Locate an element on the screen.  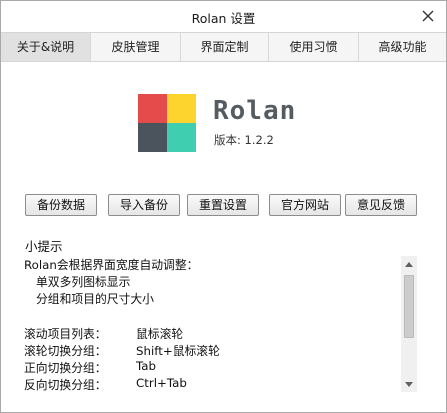
tip-line: 分组和项目的尺寸大小 is located at coordinates (95, 299).